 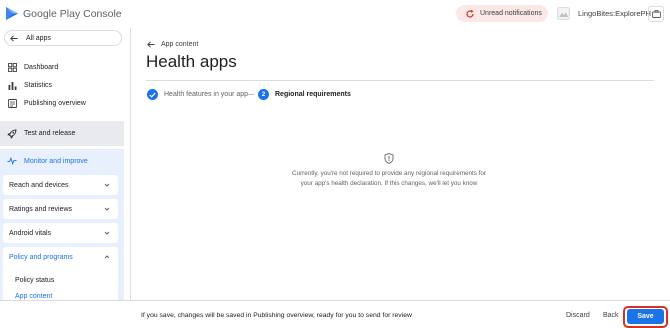 I want to click on sidebar-subitem-app-content: App content, so click(x=33, y=296).